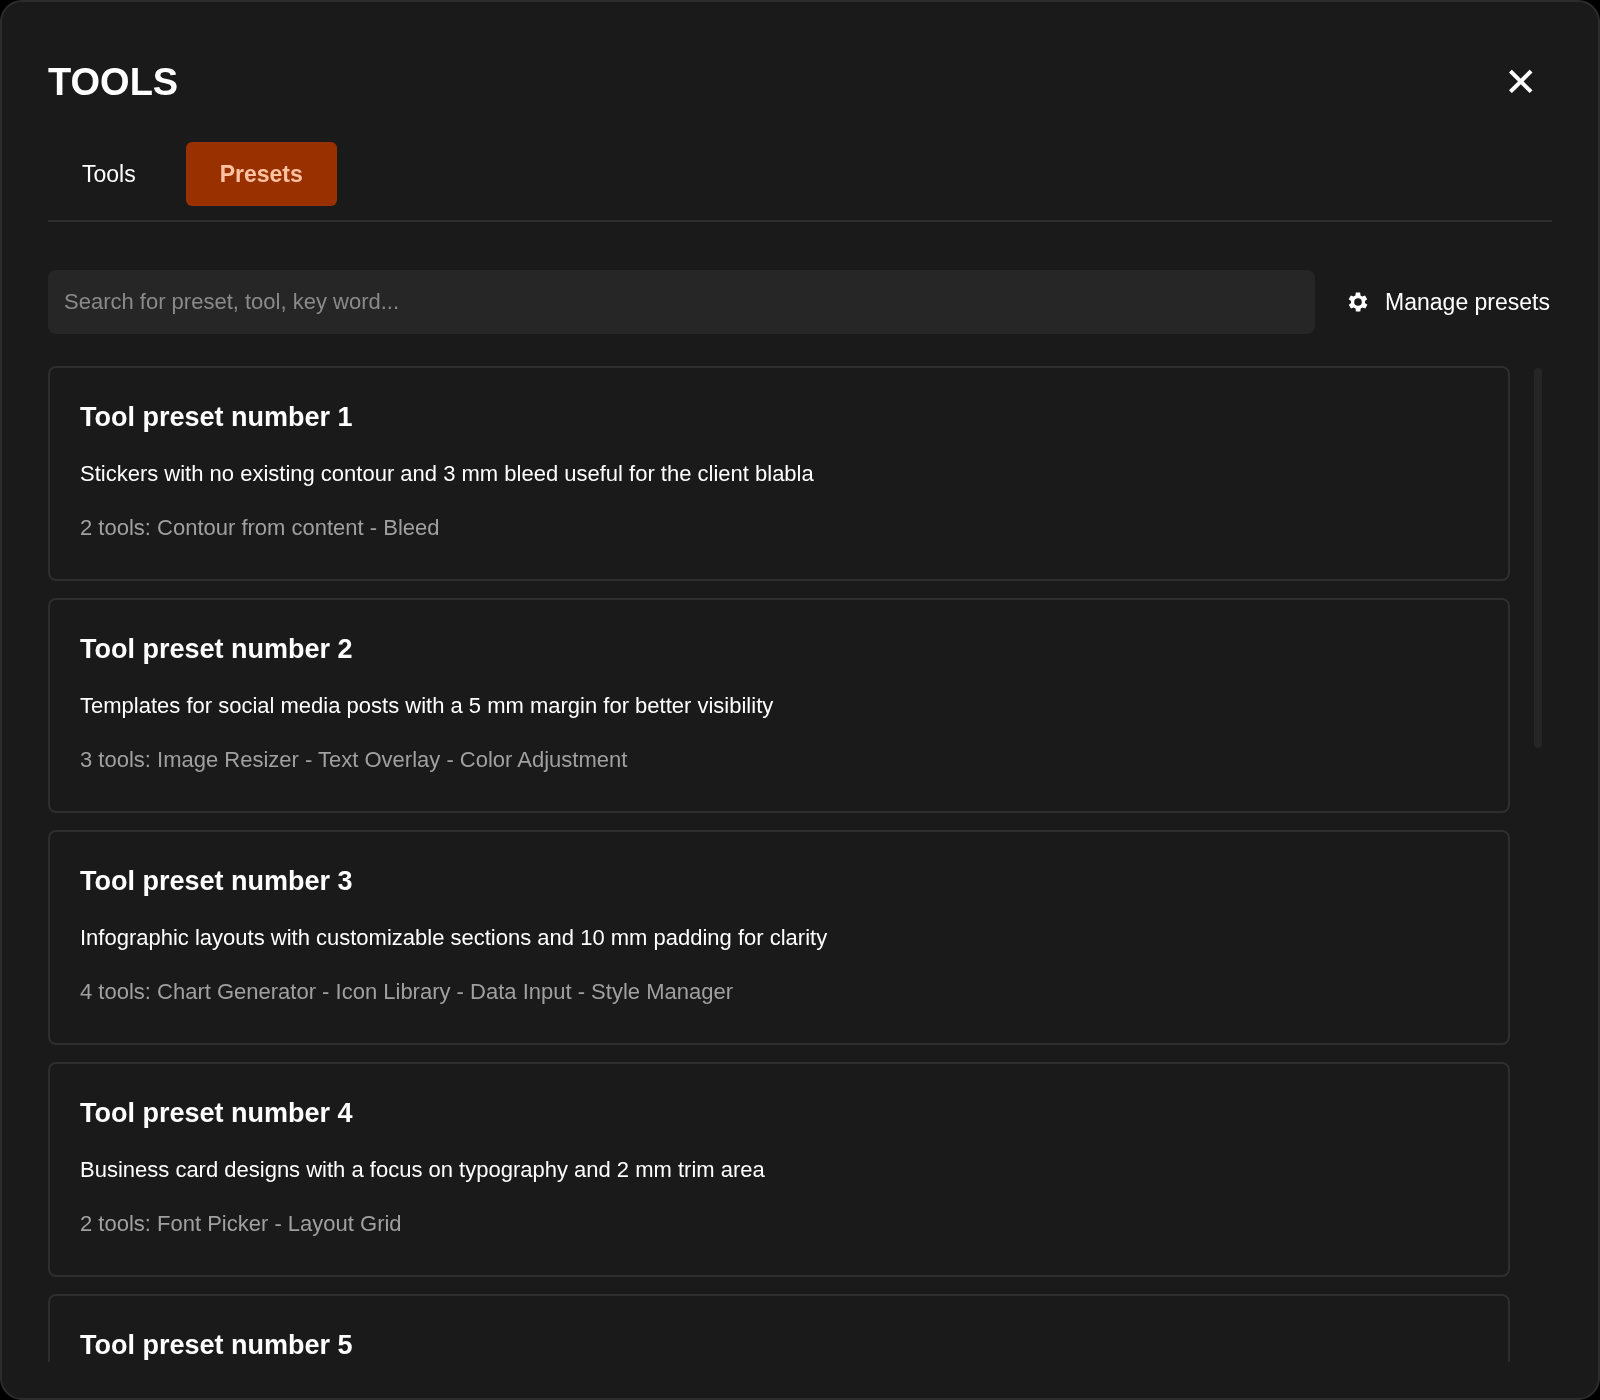 The width and height of the screenshot is (1600, 1400). What do you see at coordinates (217, 881) in the screenshot?
I see `preset-title: Tool preset number 3` at bounding box center [217, 881].